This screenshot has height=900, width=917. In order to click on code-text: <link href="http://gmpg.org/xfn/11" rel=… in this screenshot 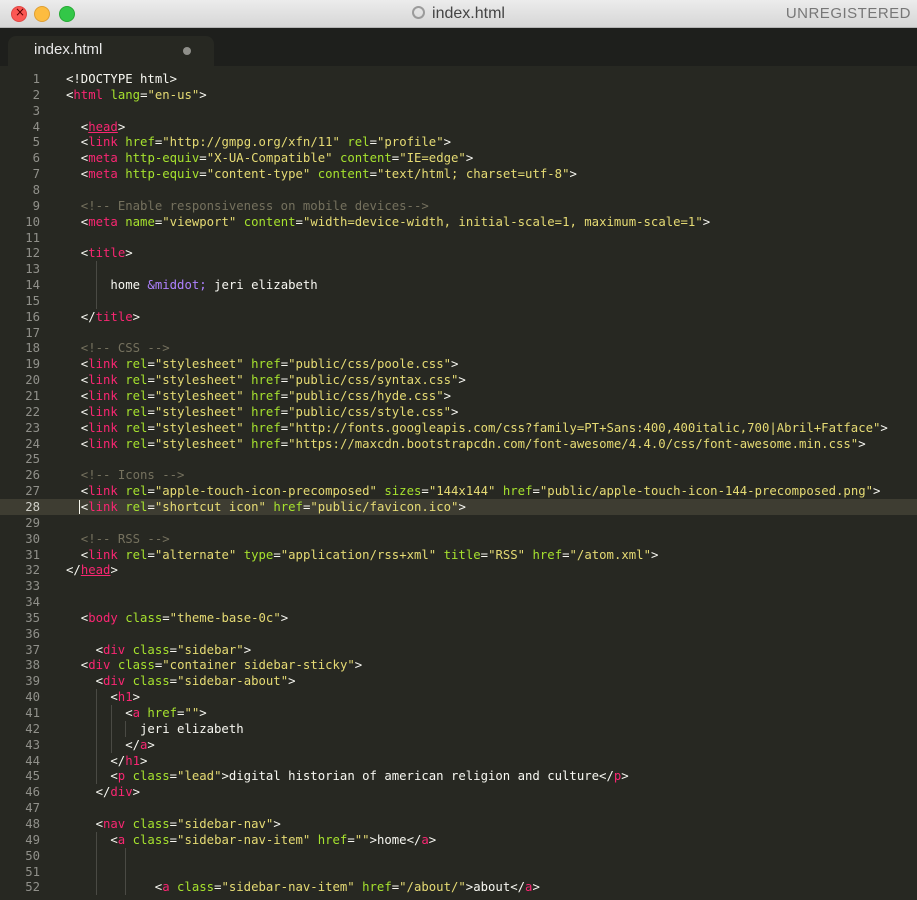, I will do `click(266, 142)`.